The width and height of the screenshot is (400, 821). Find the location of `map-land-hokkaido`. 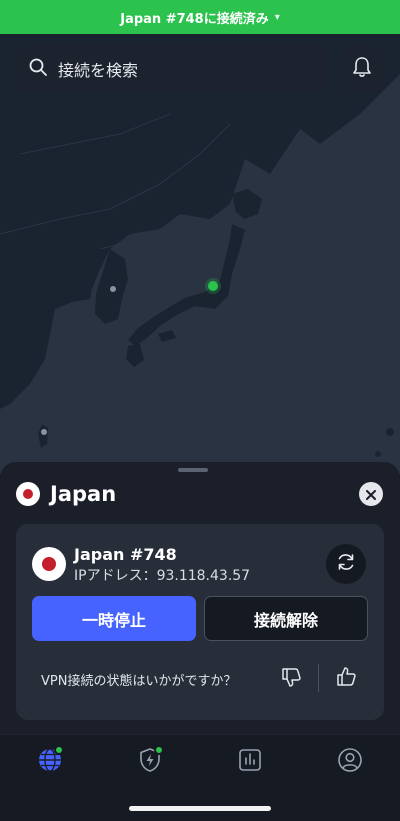

map-land-hokkaido is located at coordinates (247, 204).